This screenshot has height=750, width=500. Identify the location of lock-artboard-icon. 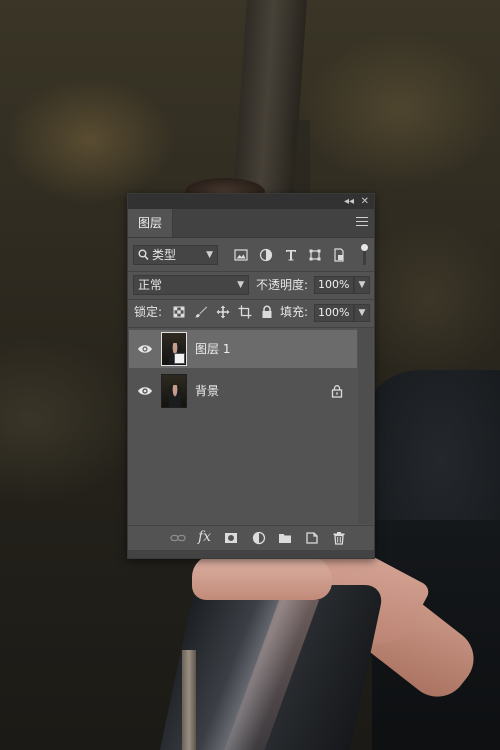
(245, 312).